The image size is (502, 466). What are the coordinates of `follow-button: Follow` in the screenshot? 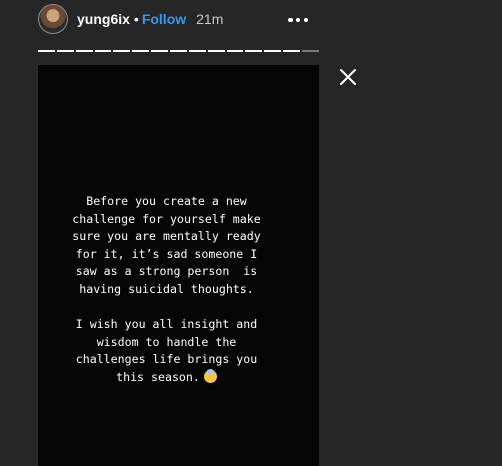 It's located at (164, 19).